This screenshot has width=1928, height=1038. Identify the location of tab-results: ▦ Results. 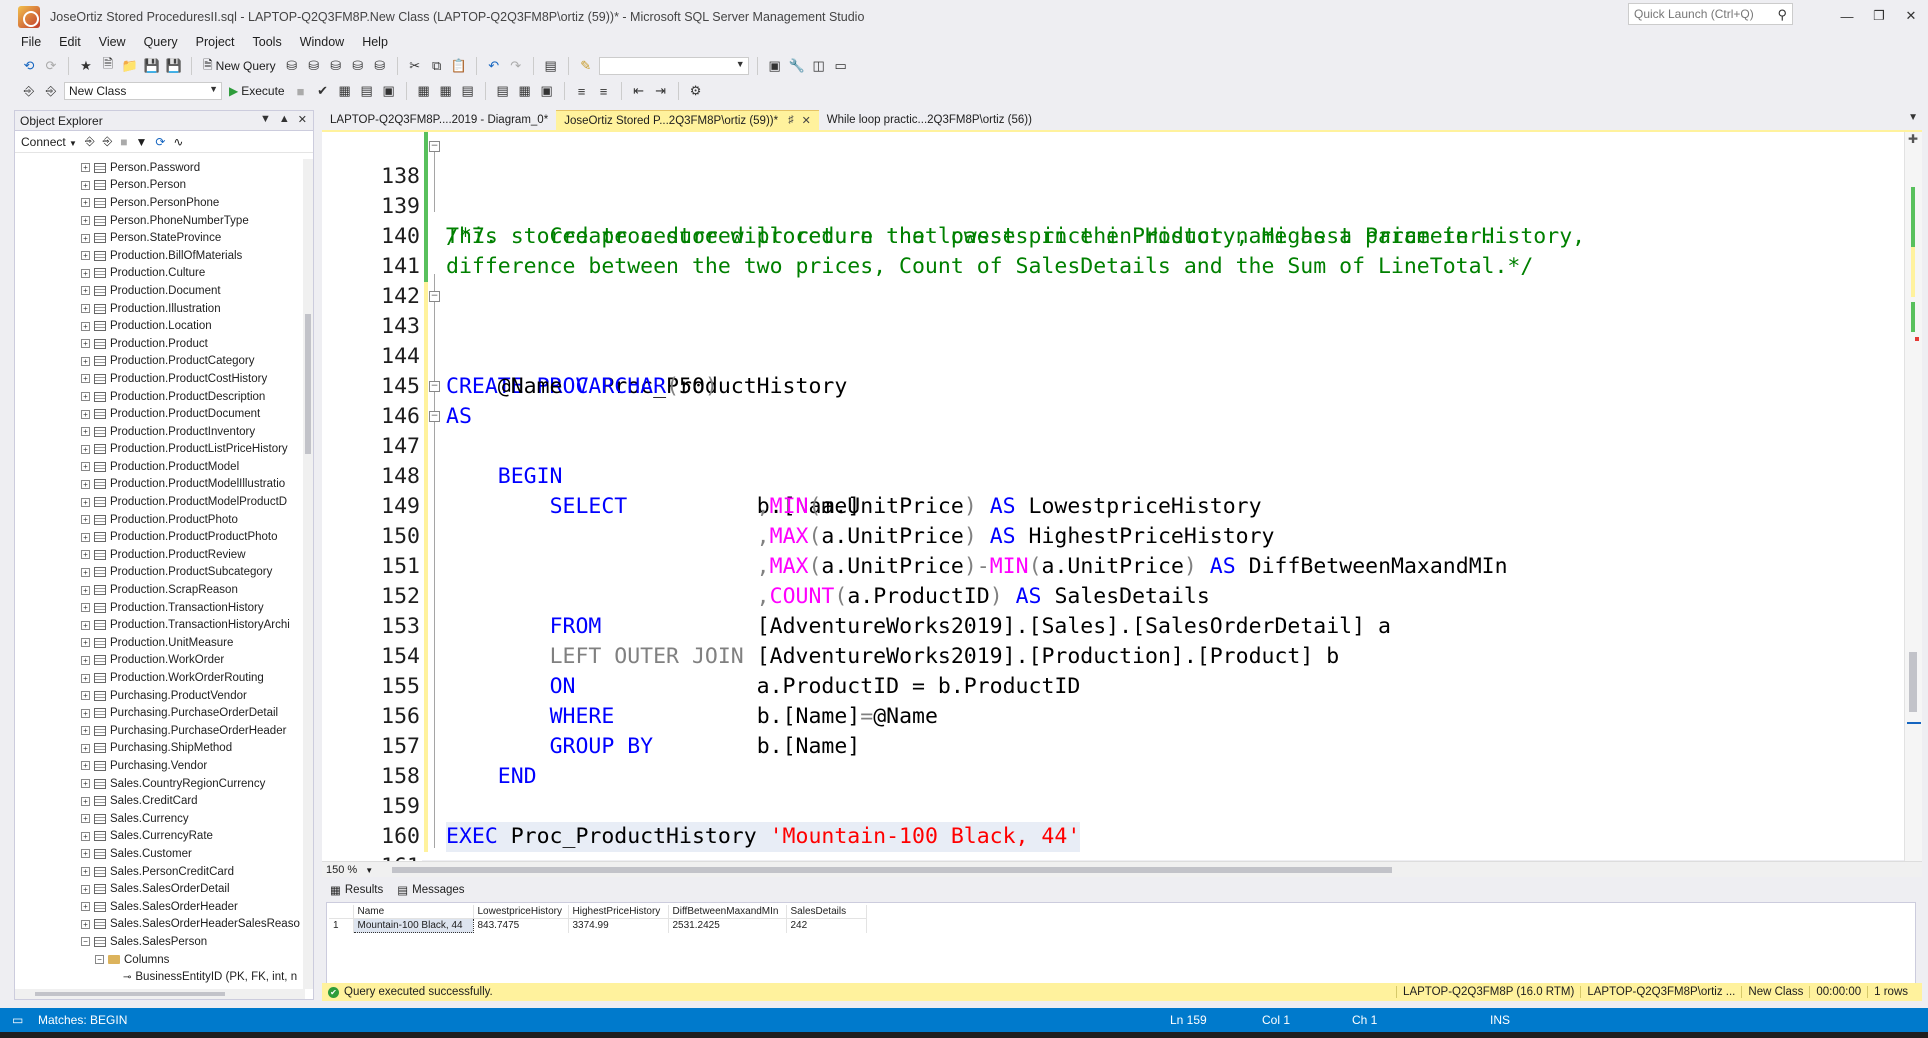
(356, 890).